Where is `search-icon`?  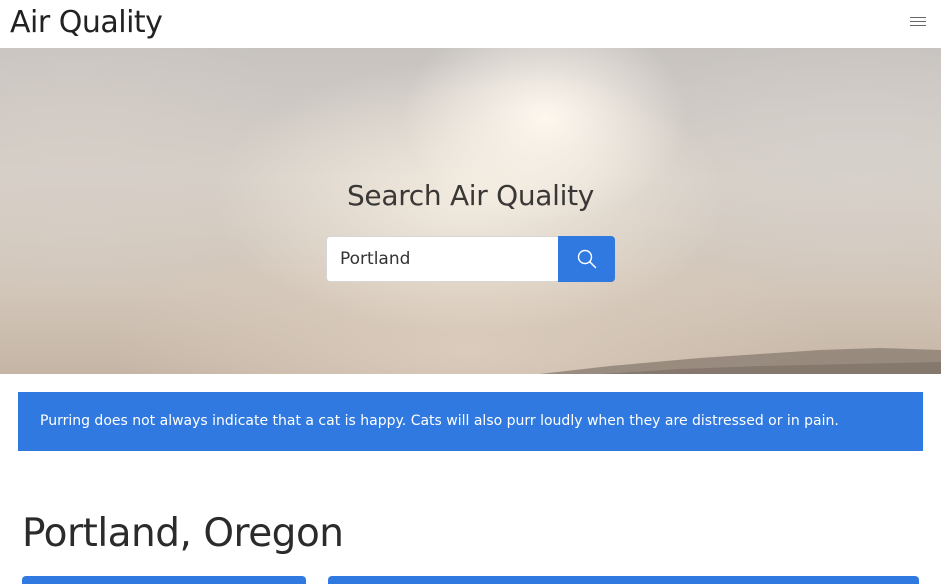
search-icon is located at coordinates (587, 259).